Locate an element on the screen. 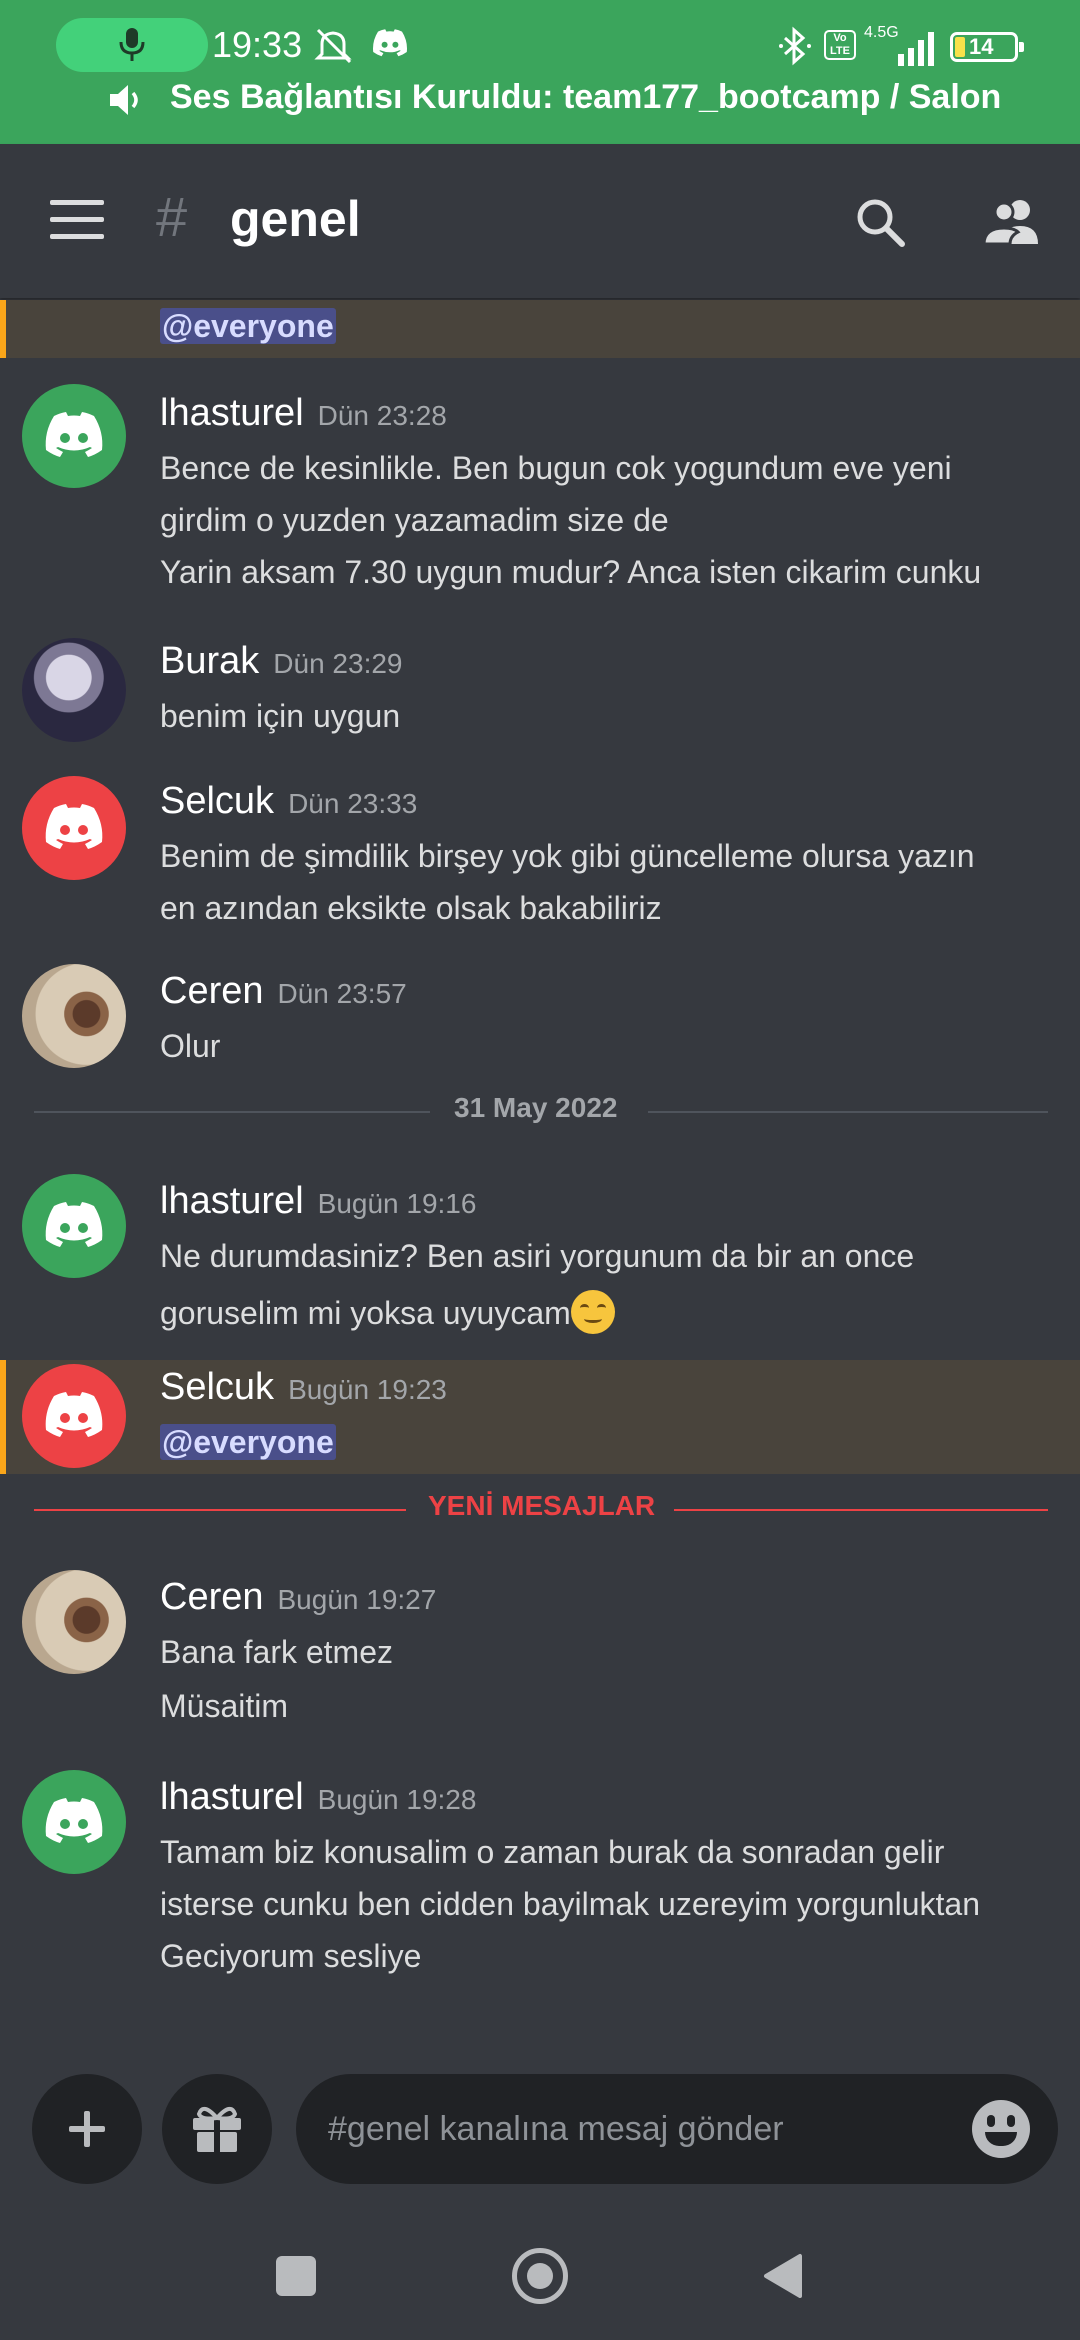  message-text: Geciyorum sesliye is located at coordinates (291, 1956).